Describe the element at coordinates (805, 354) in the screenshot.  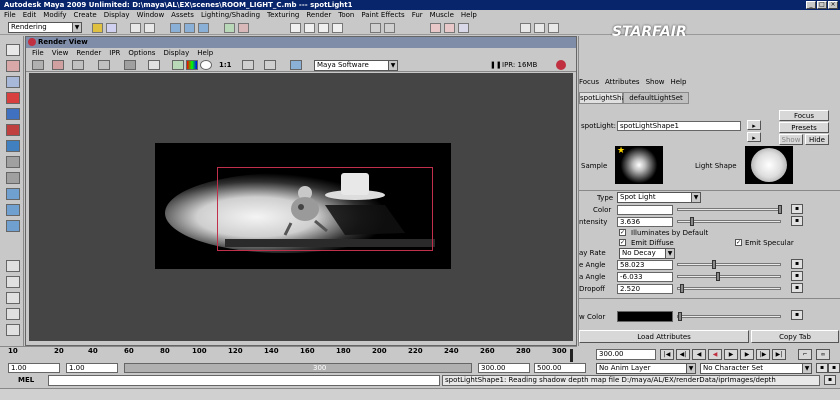
I see `keyframe-icon: ⌐` at that location.